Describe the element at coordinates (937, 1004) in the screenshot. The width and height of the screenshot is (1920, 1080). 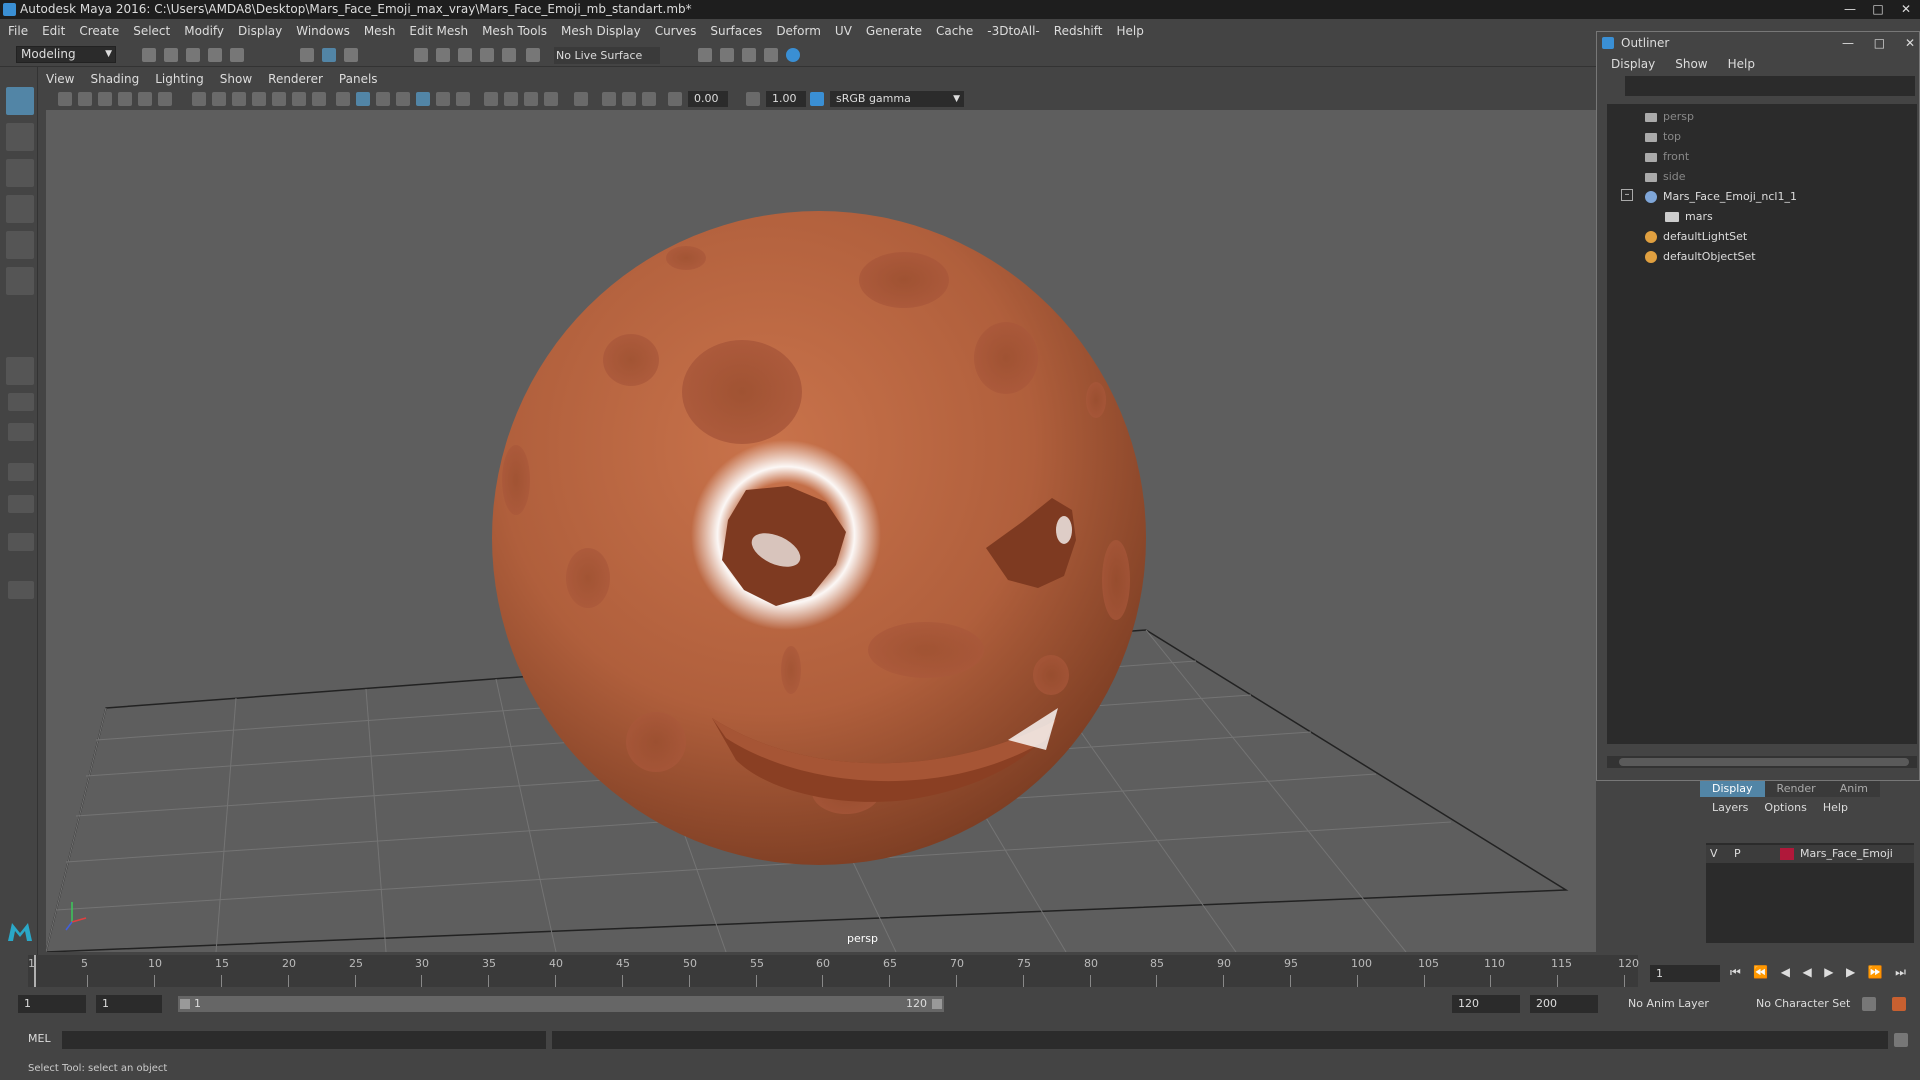
I see `range-end-handle` at that location.